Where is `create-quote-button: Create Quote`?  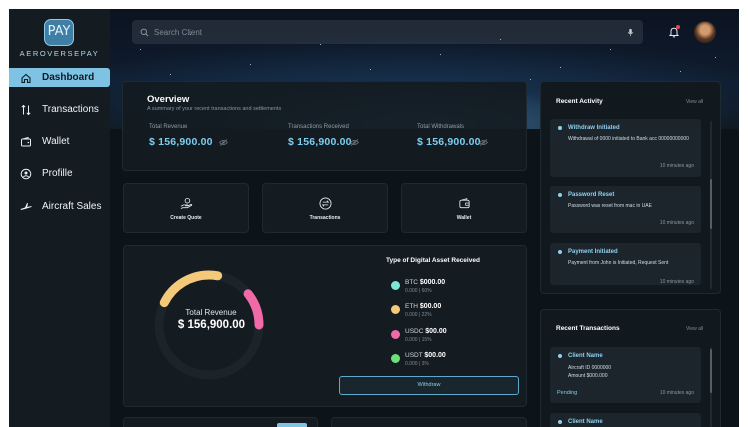
create-quote-button: Create Quote is located at coordinates (186, 208).